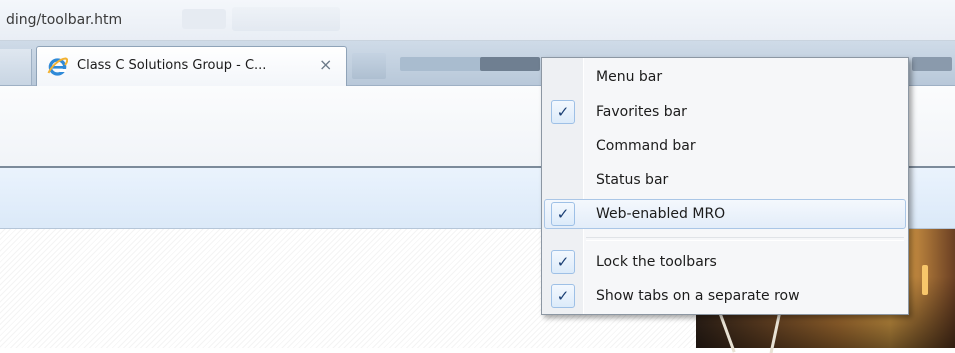 The height and width of the screenshot is (353, 955). I want to click on menu-item-show-tabs-separate-row: ✓ Show tabs on a separate row, so click(725, 296).